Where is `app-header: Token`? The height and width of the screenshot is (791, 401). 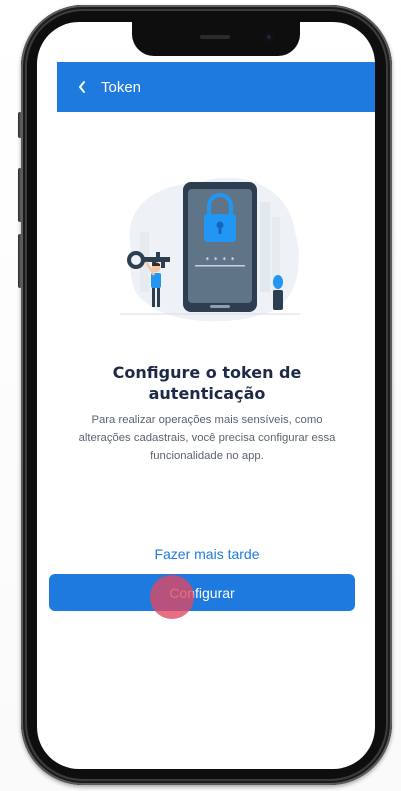 app-header: Token is located at coordinates (216, 87).